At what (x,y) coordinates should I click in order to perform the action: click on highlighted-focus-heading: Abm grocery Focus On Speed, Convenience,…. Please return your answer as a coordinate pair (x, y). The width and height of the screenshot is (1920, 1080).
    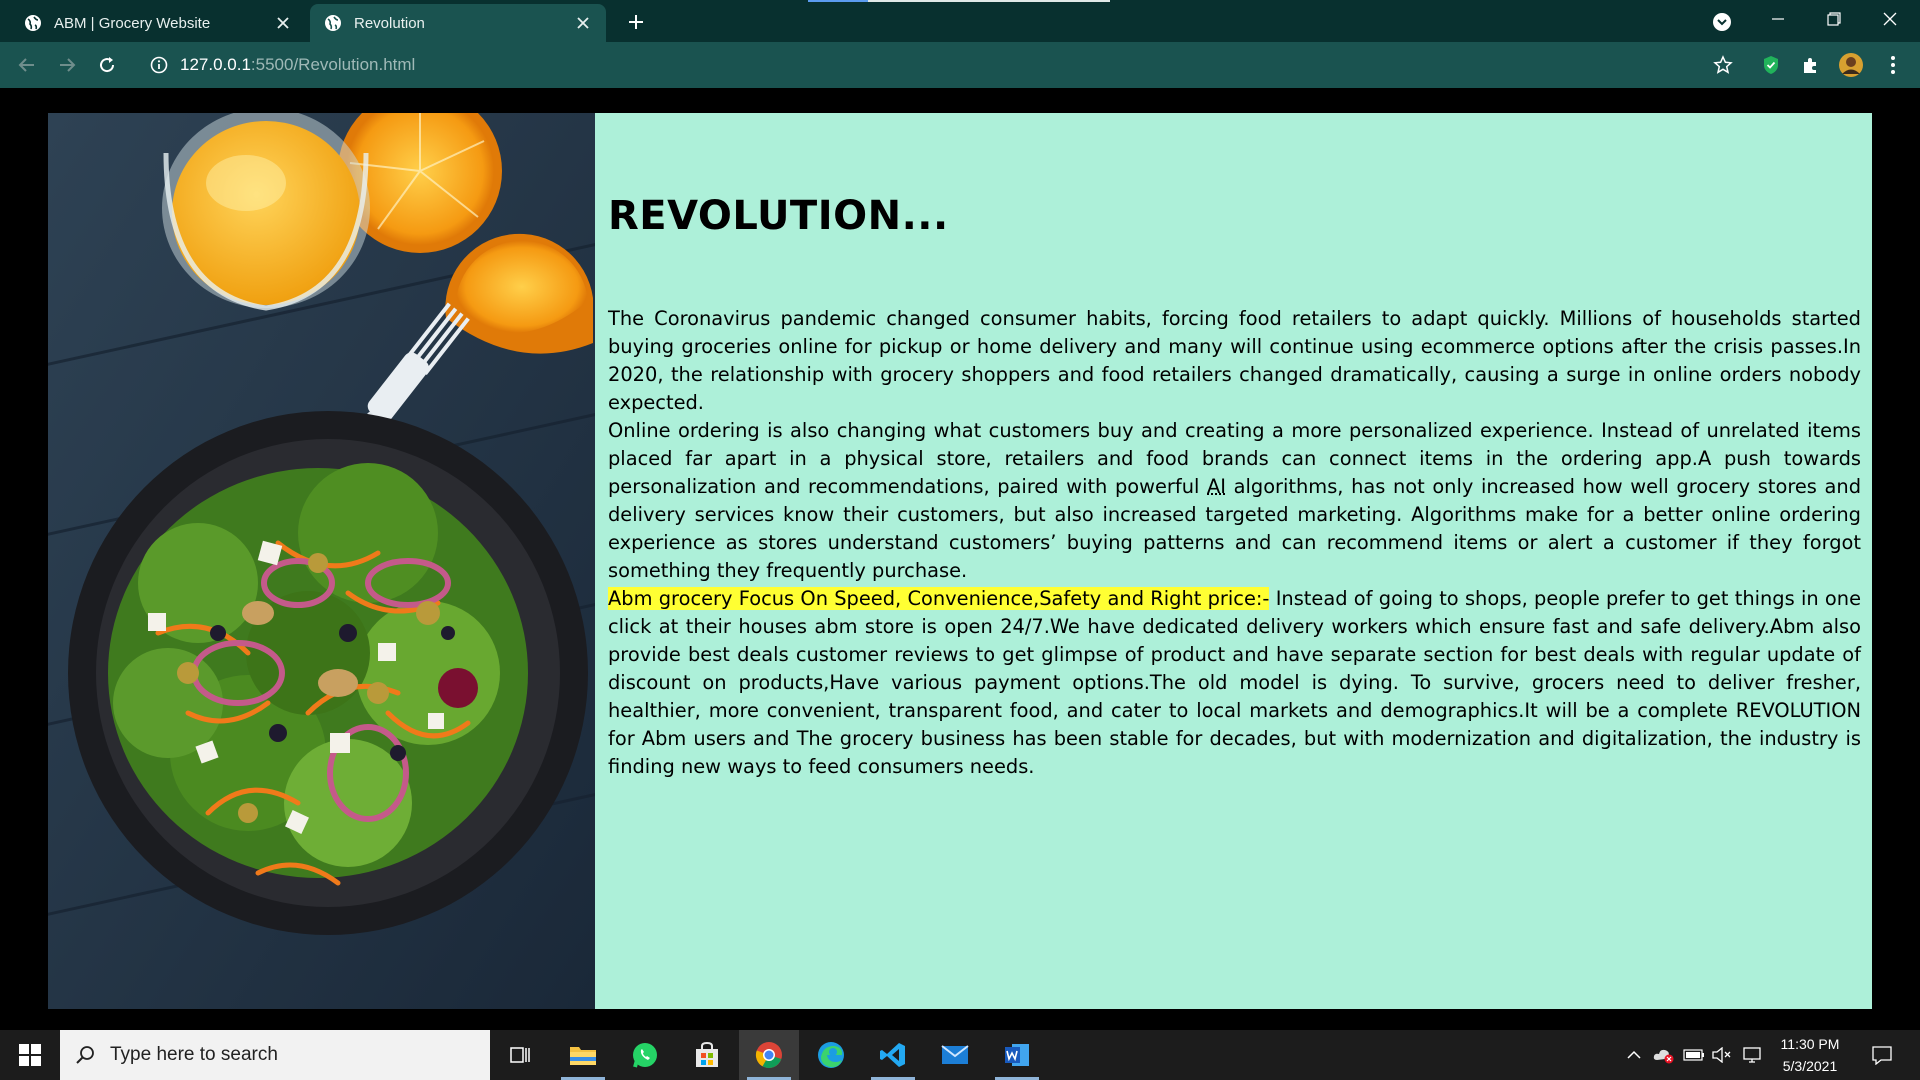
    Looking at the image, I should click on (939, 598).